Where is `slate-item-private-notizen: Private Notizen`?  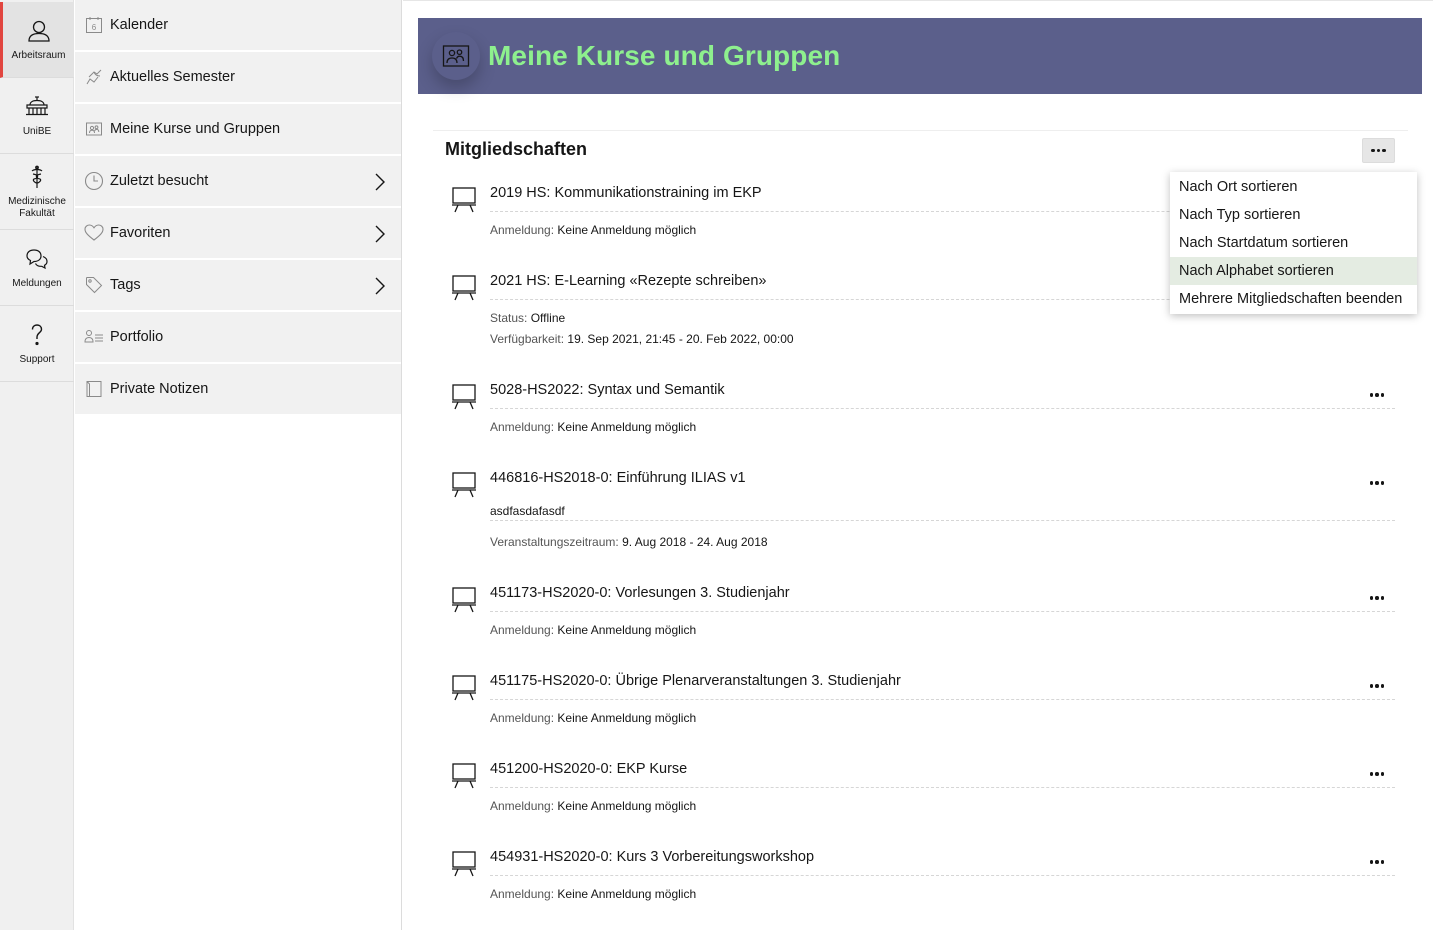 slate-item-private-notizen: Private Notizen is located at coordinates (238, 390).